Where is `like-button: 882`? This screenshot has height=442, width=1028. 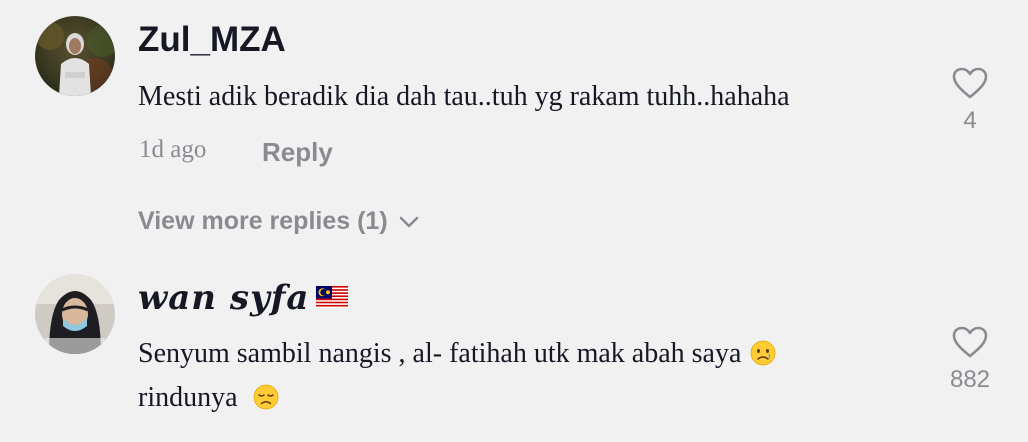
like-button: 882 is located at coordinates (970, 359).